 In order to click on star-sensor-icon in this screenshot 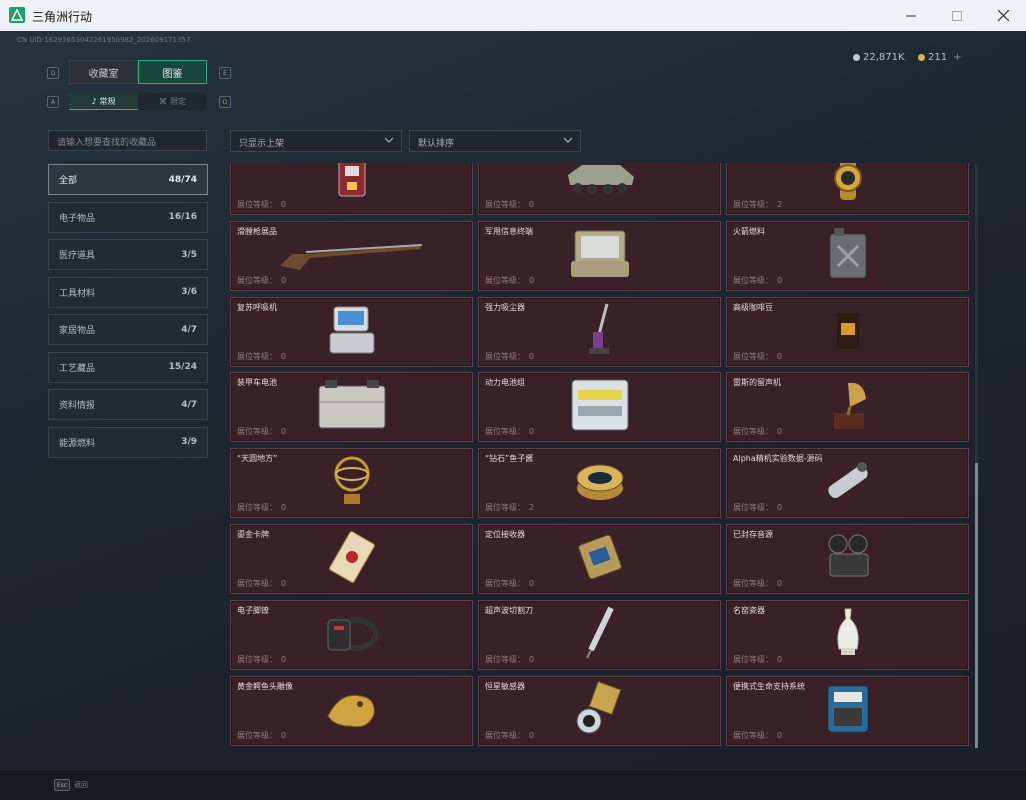, I will do `click(600, 710)`.